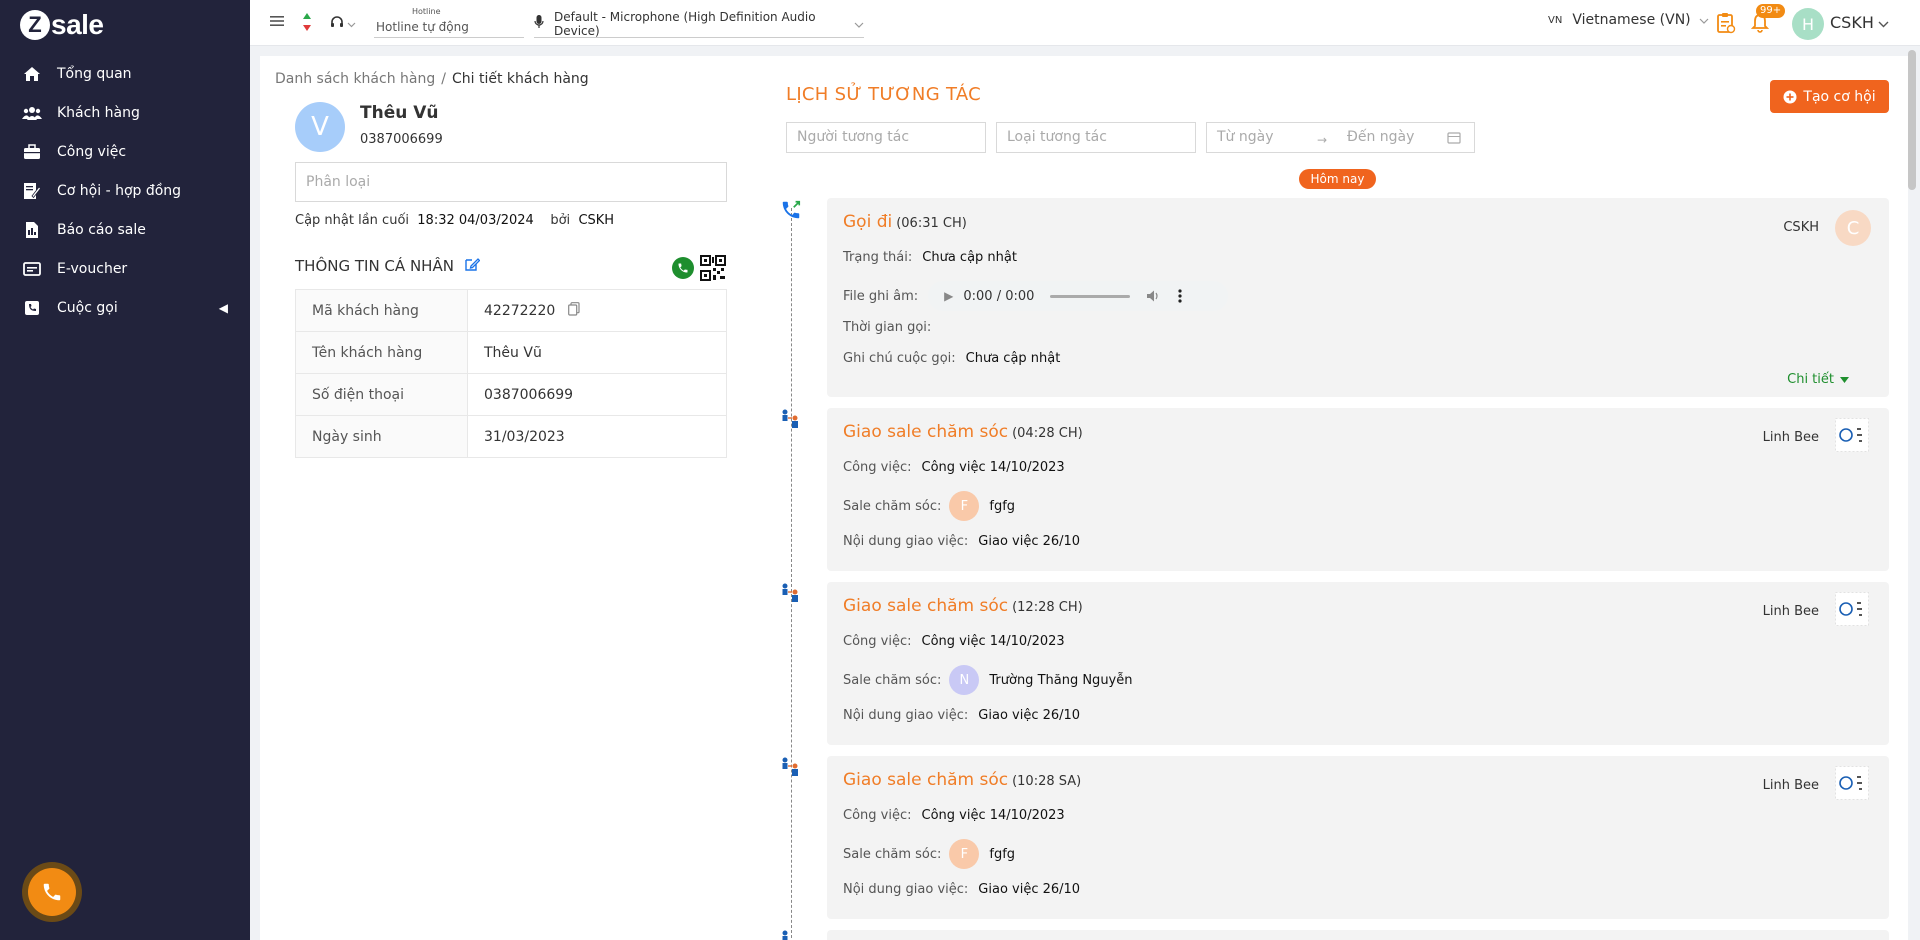  What do you see at coordinates (381, 394) in the screenshot?
I see `row-key: Số điện thoại` at bounding box center [381, 394].